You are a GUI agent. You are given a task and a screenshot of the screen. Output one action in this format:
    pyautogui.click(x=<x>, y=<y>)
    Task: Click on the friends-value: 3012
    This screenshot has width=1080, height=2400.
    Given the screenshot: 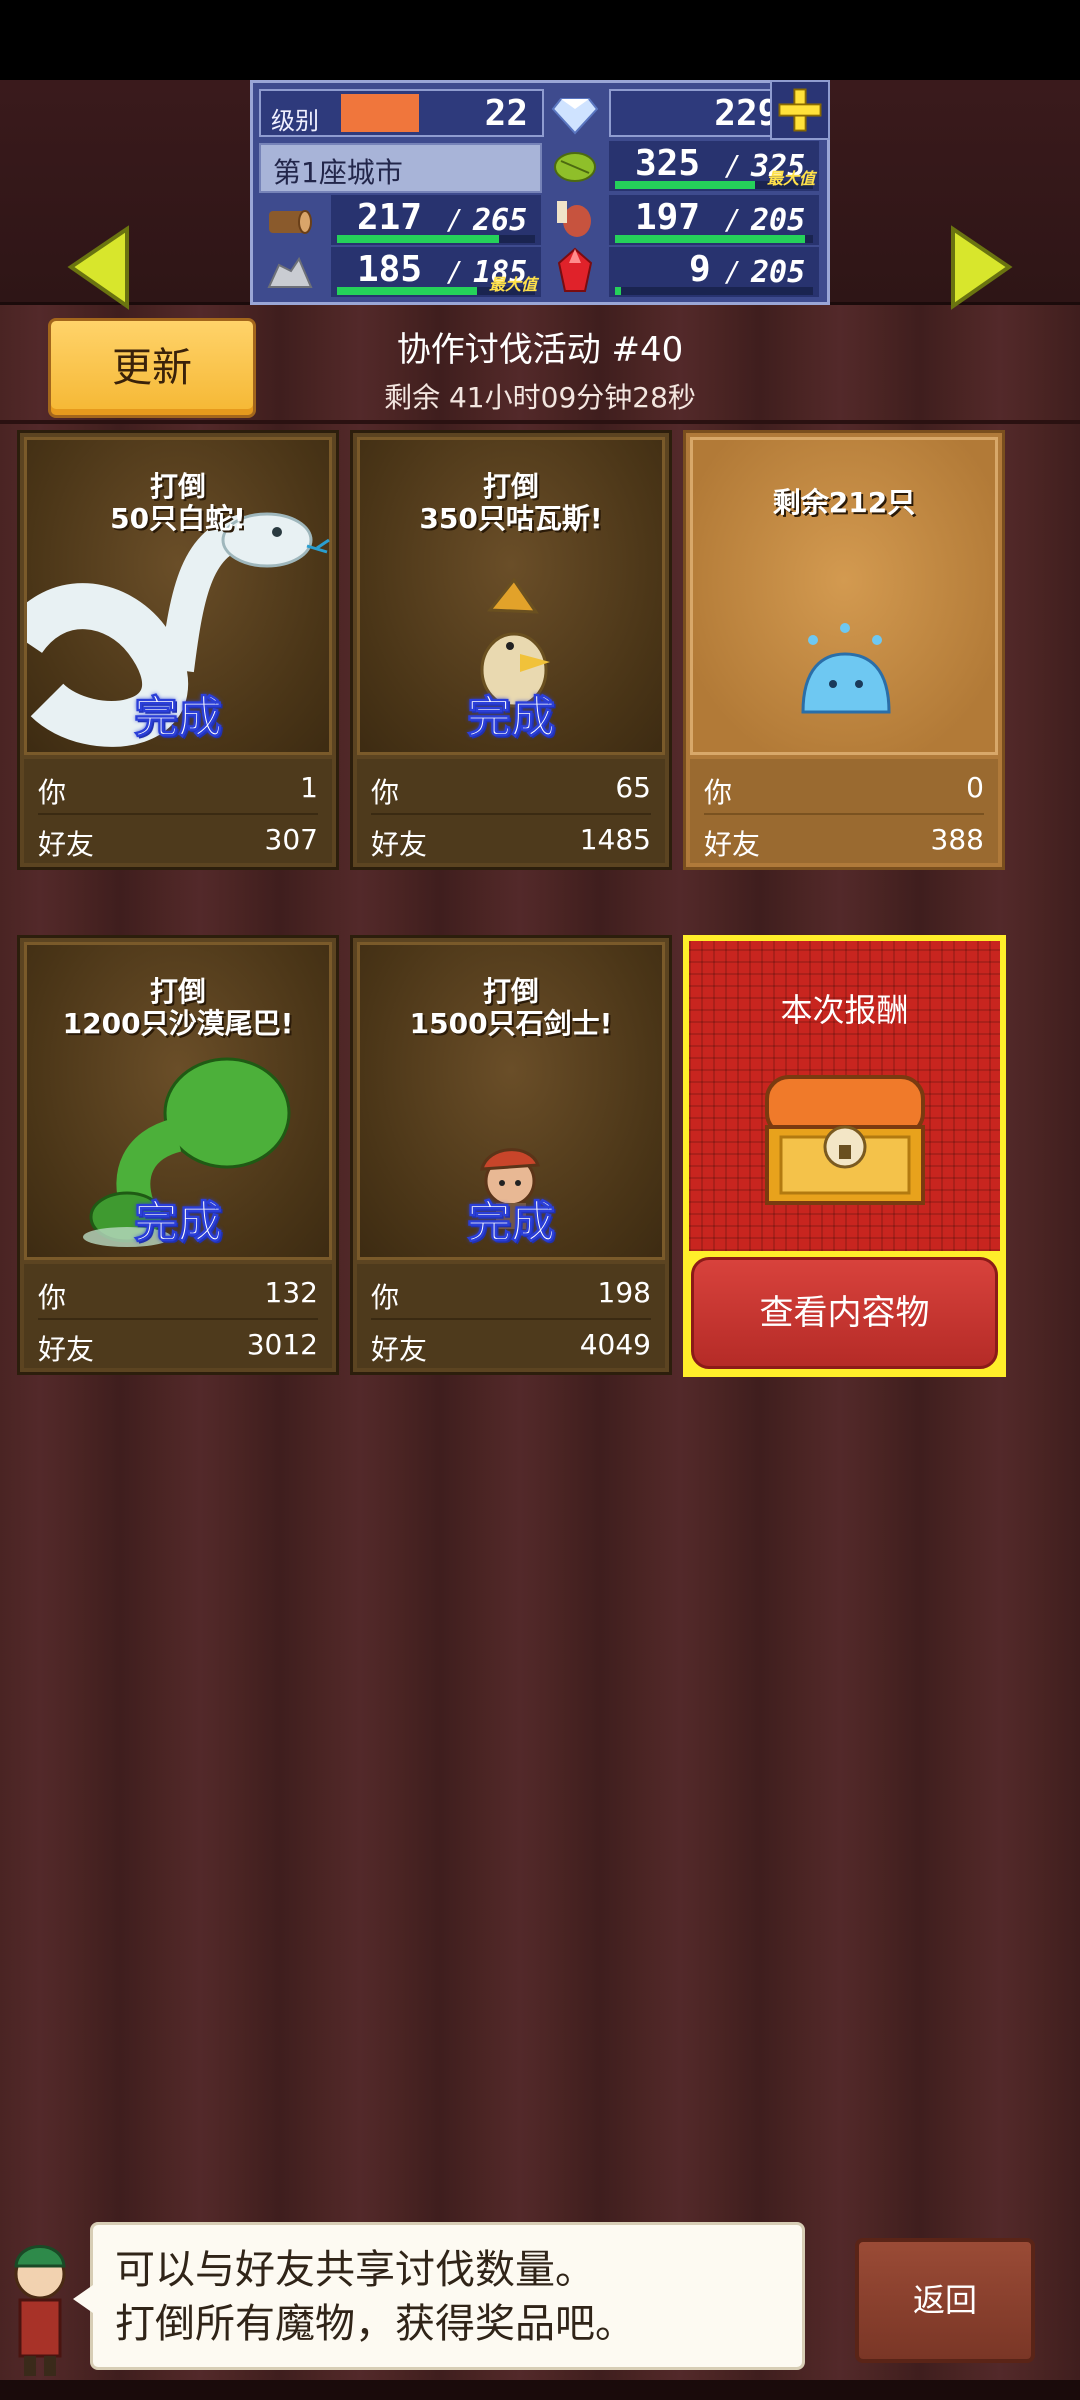 What is the action you would take?
    pyautogui.click(x=282, y=1344)
    